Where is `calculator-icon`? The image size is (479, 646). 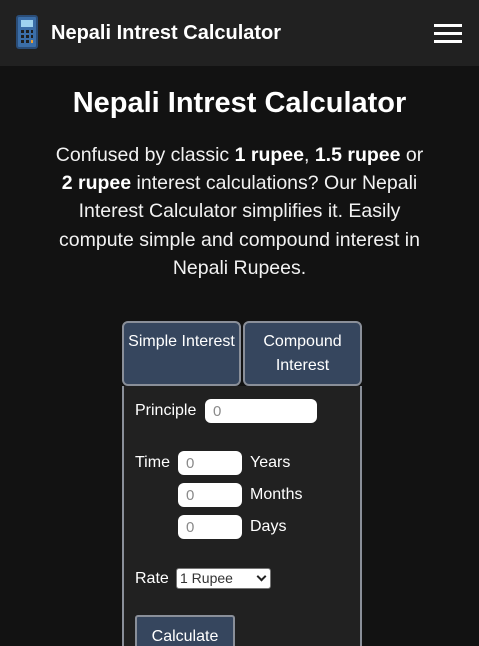 calculator-icon is located at coordinates (27, 32).